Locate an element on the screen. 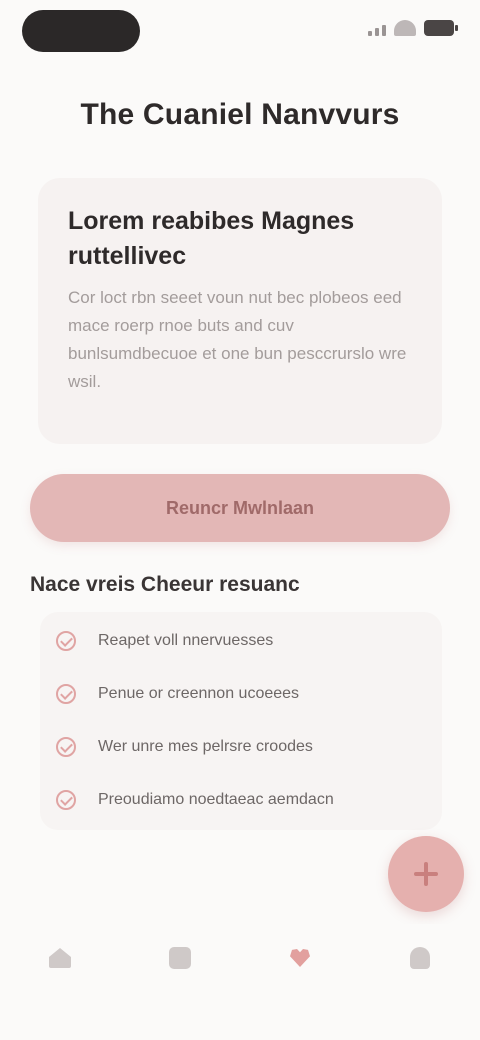 The image size is (480, 1040). checklist-item: Preoudiamo noedtaeac aemdacn is located at coordinates (246, 800).